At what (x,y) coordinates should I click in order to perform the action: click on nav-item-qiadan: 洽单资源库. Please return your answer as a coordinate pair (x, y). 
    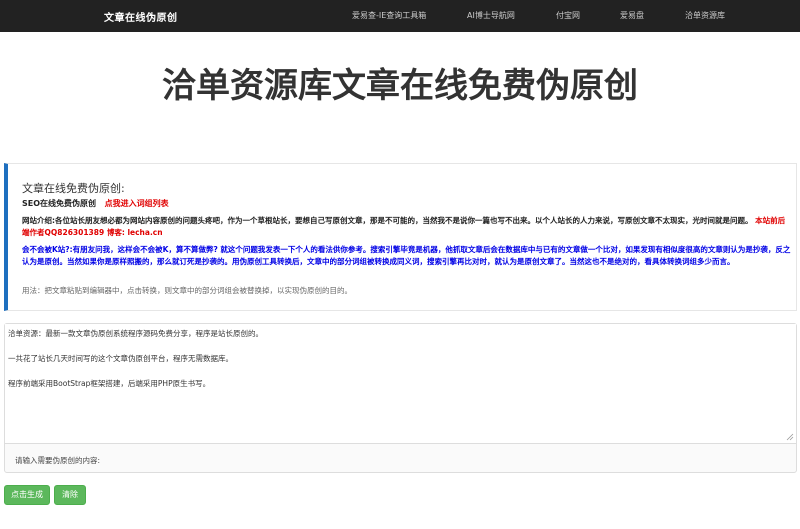
    Looking at the image, I should click on (705, 15).